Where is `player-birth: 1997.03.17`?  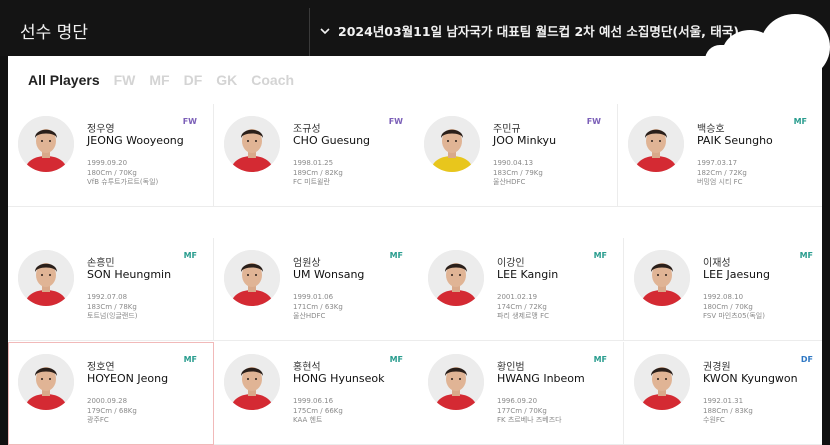 player-birth: 1997.03.17 is located at coordinates (717, 163).